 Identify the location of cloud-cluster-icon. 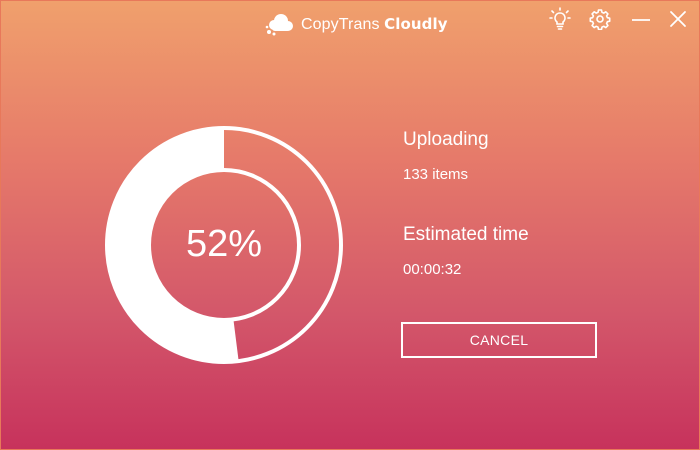
(279, 25).